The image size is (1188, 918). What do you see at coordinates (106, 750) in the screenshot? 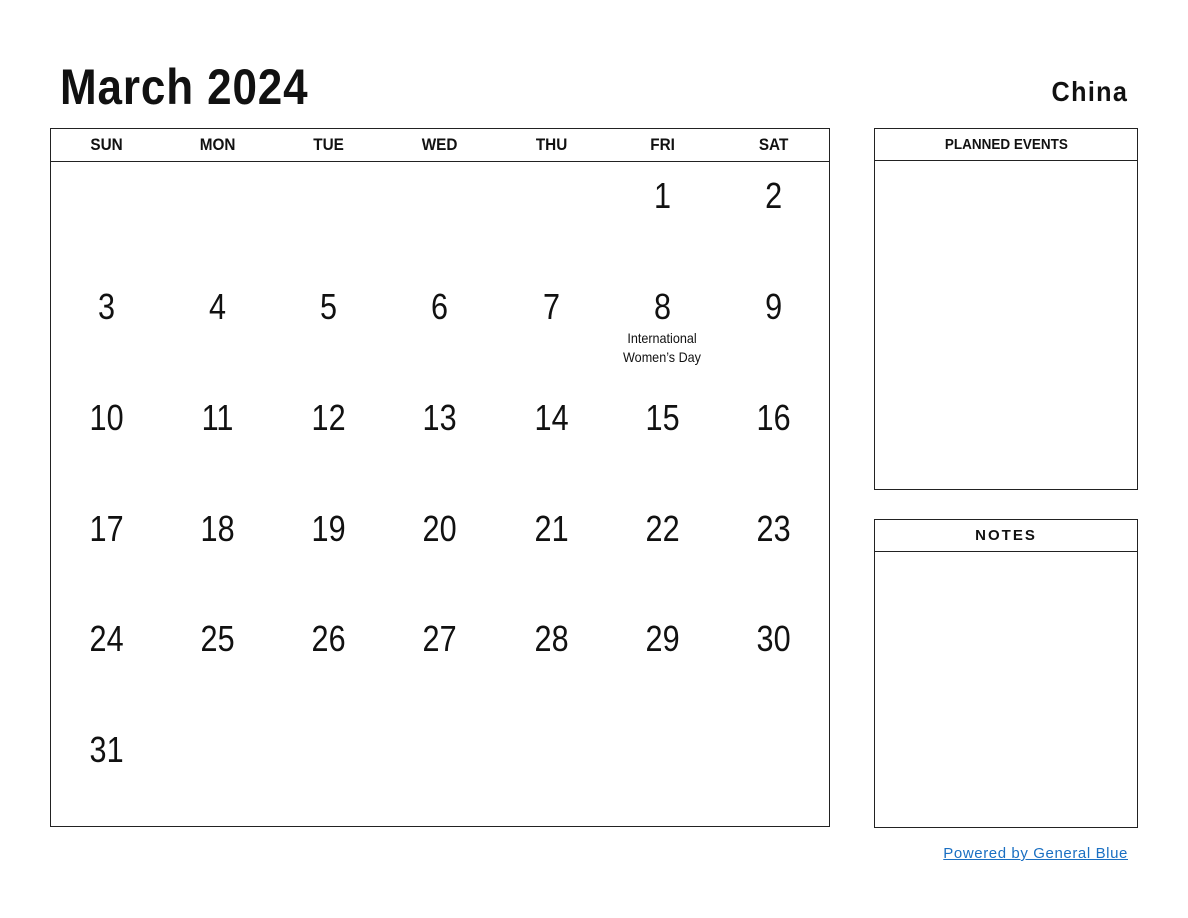
I see `day-number: 31` at bounding box center [106, 750].